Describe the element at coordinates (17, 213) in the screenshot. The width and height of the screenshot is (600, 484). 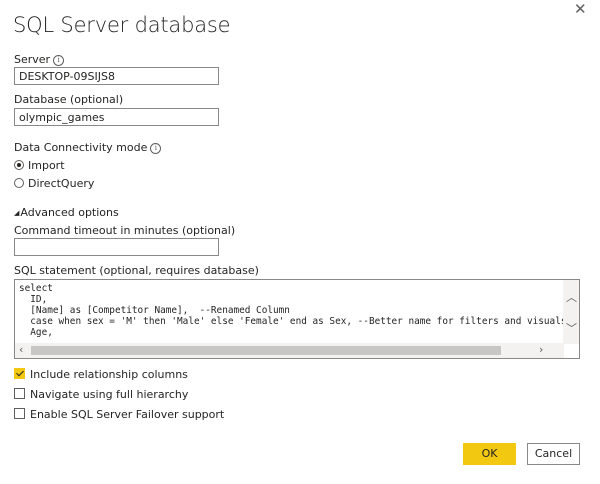
I see `triangle-down-icon: ◢` at that location.